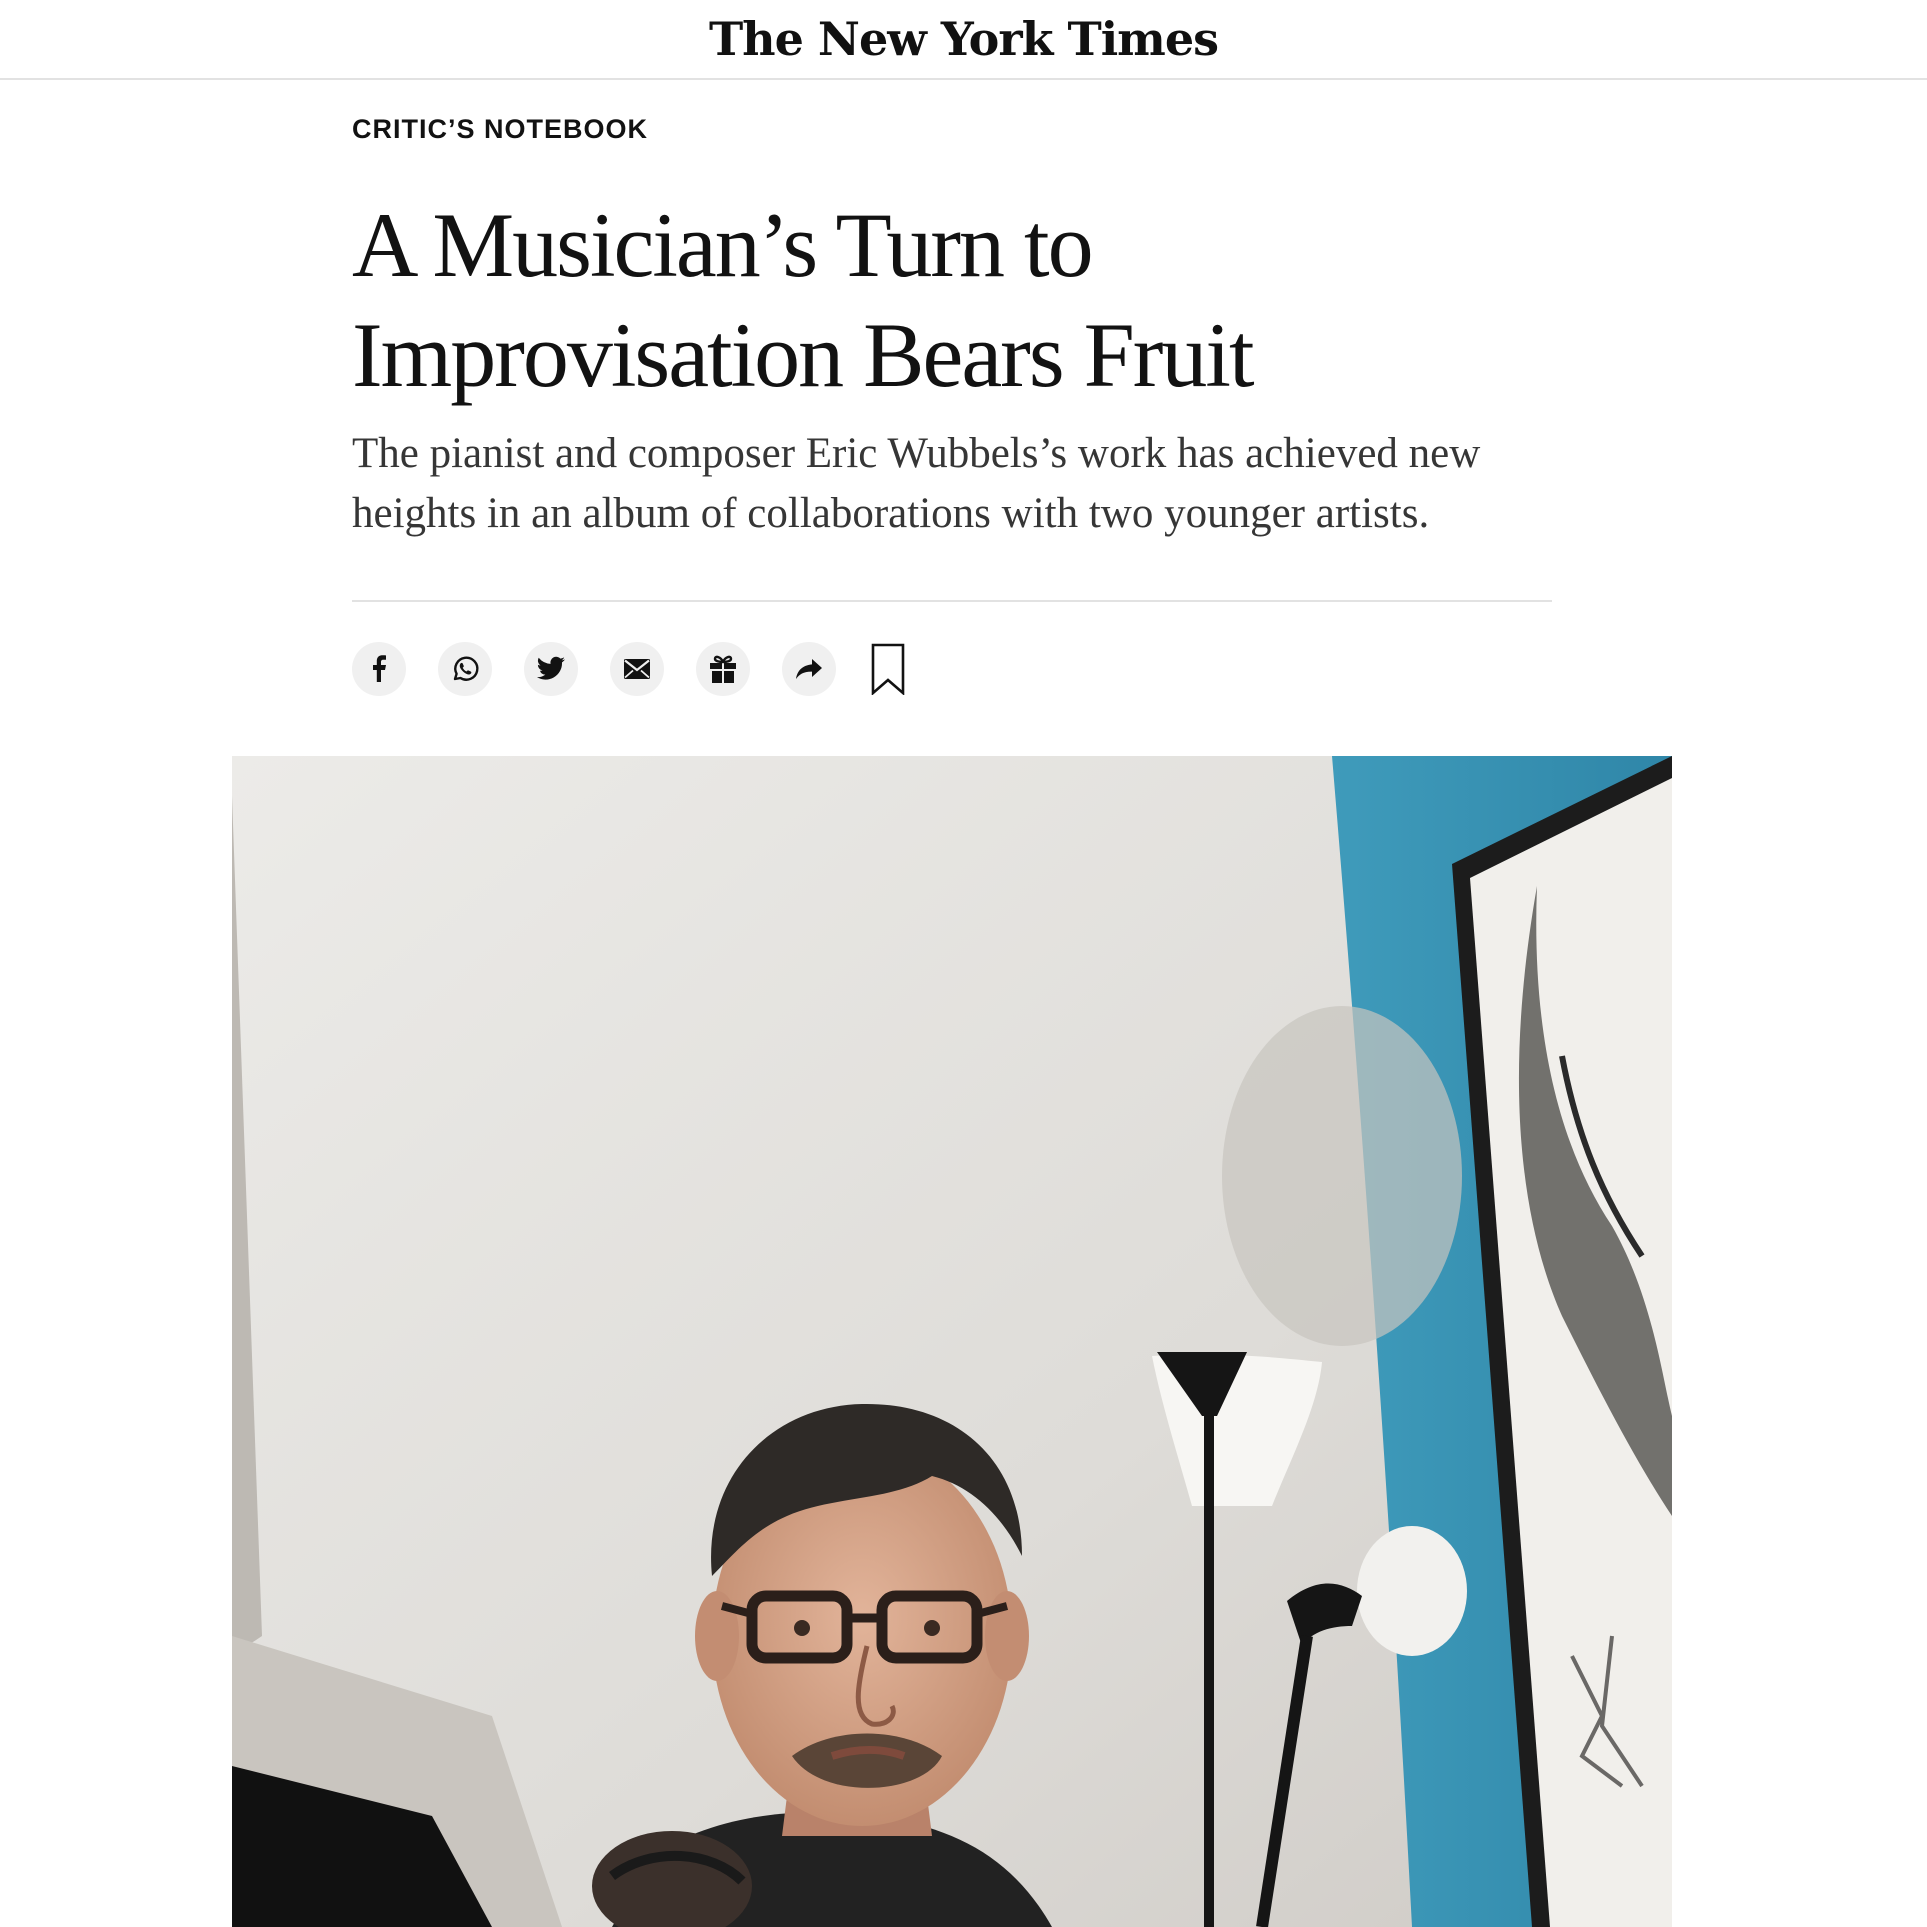  I want to click on gift-icon, so click(723, 669).